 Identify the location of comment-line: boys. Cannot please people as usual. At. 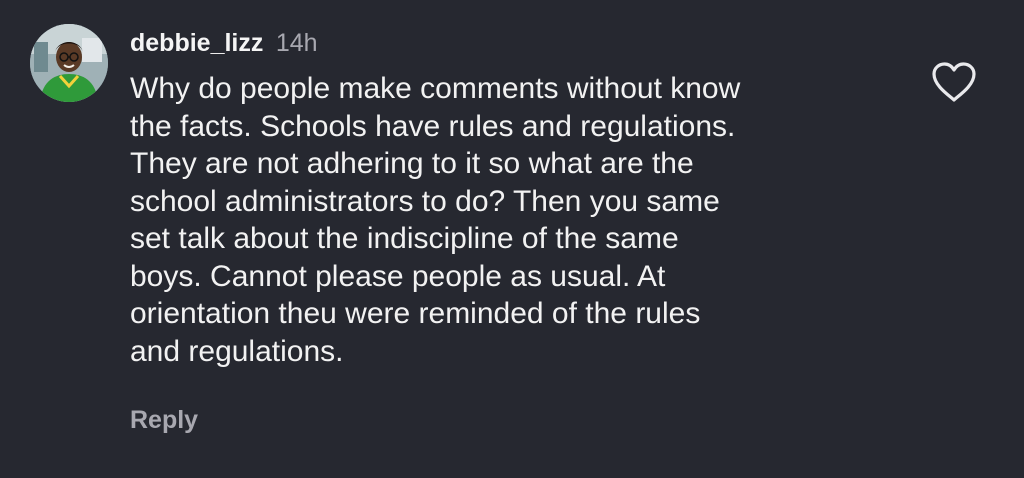
(398, 276).